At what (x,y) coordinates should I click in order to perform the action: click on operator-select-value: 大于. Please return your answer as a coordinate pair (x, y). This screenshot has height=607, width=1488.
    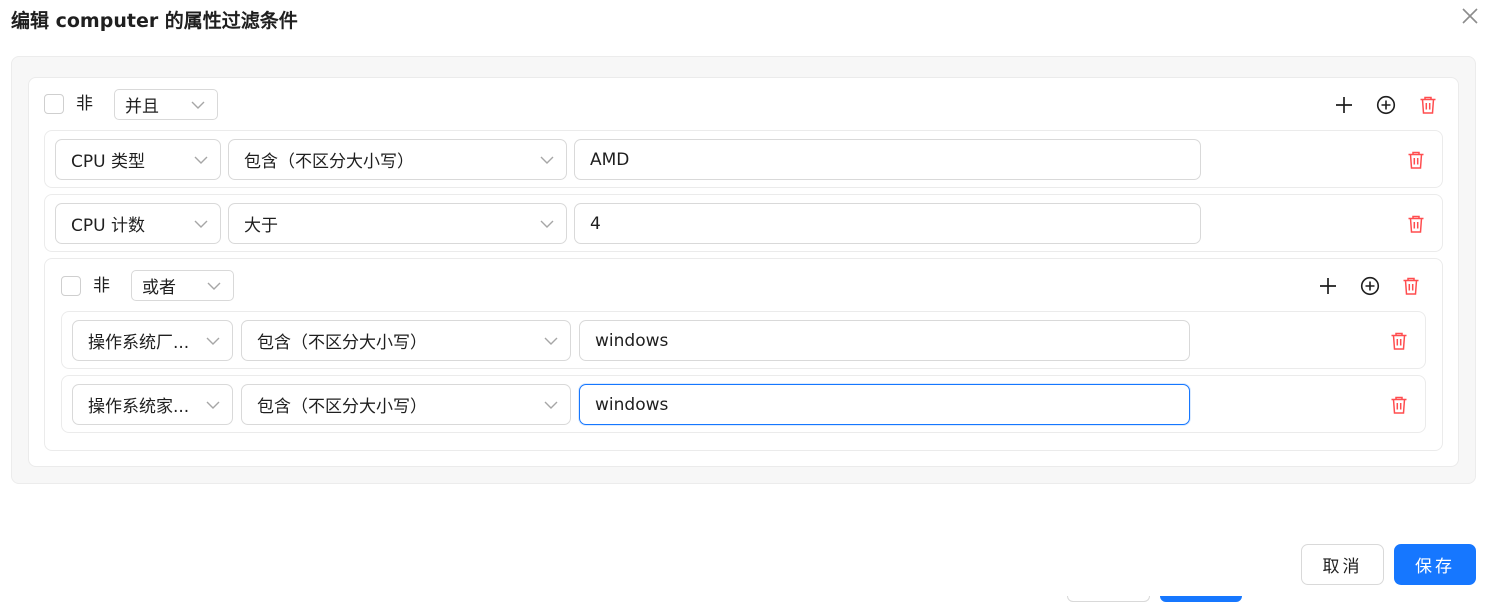
    Looking at the image, I should click on (261, 226).